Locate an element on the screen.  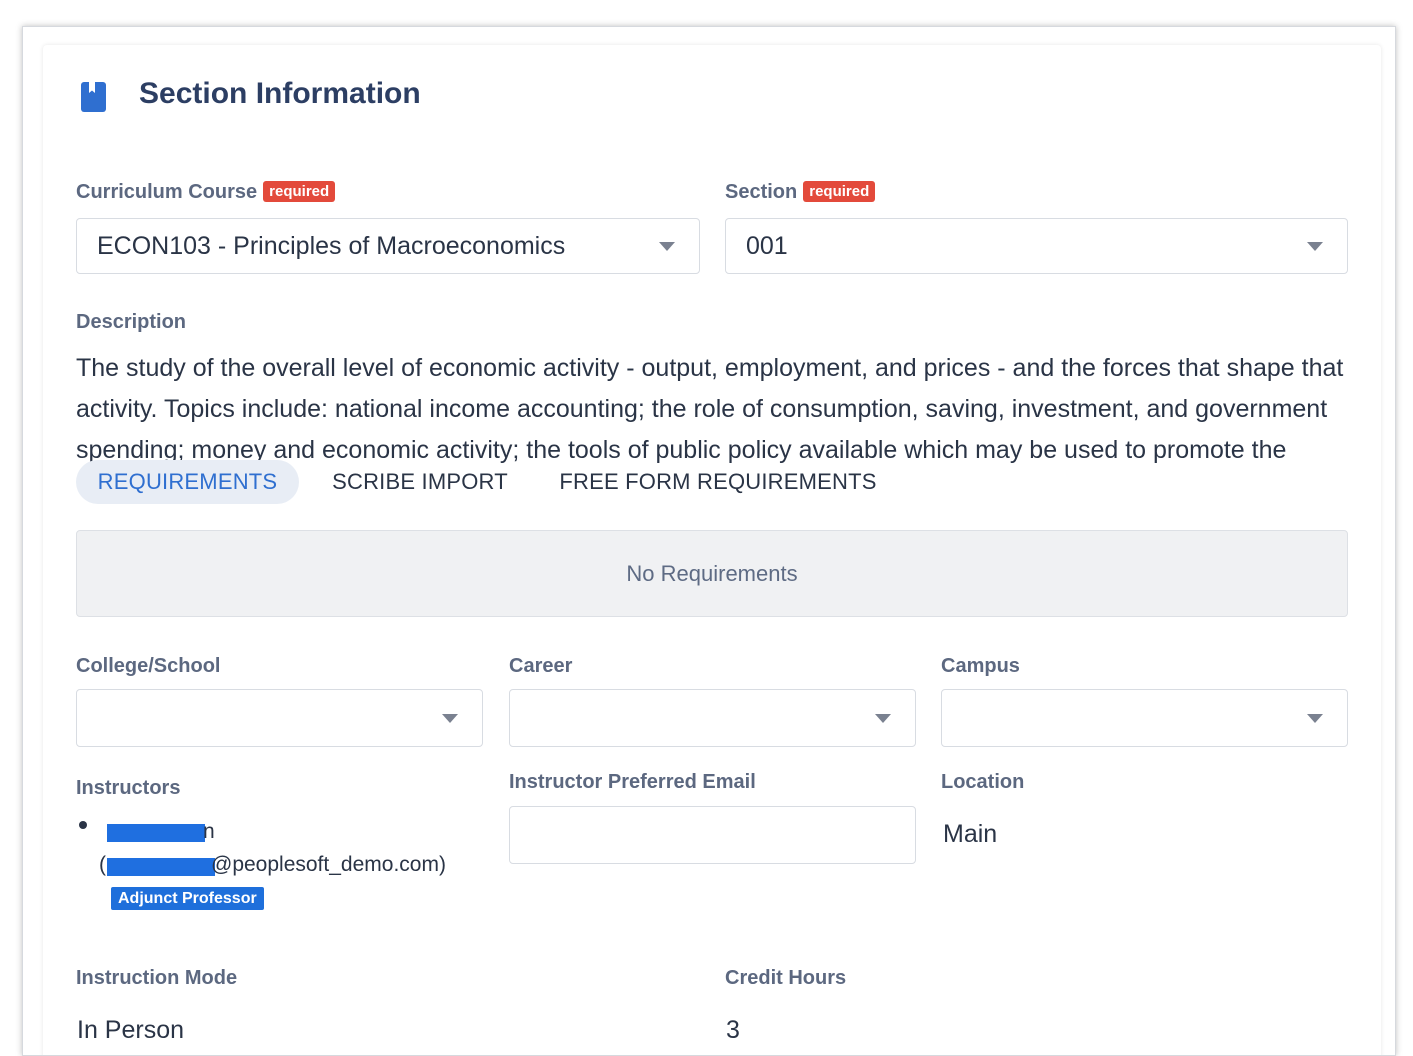
instructor-email: ( @peoplesoft_demo.com) is located at coordinates (279, 867).